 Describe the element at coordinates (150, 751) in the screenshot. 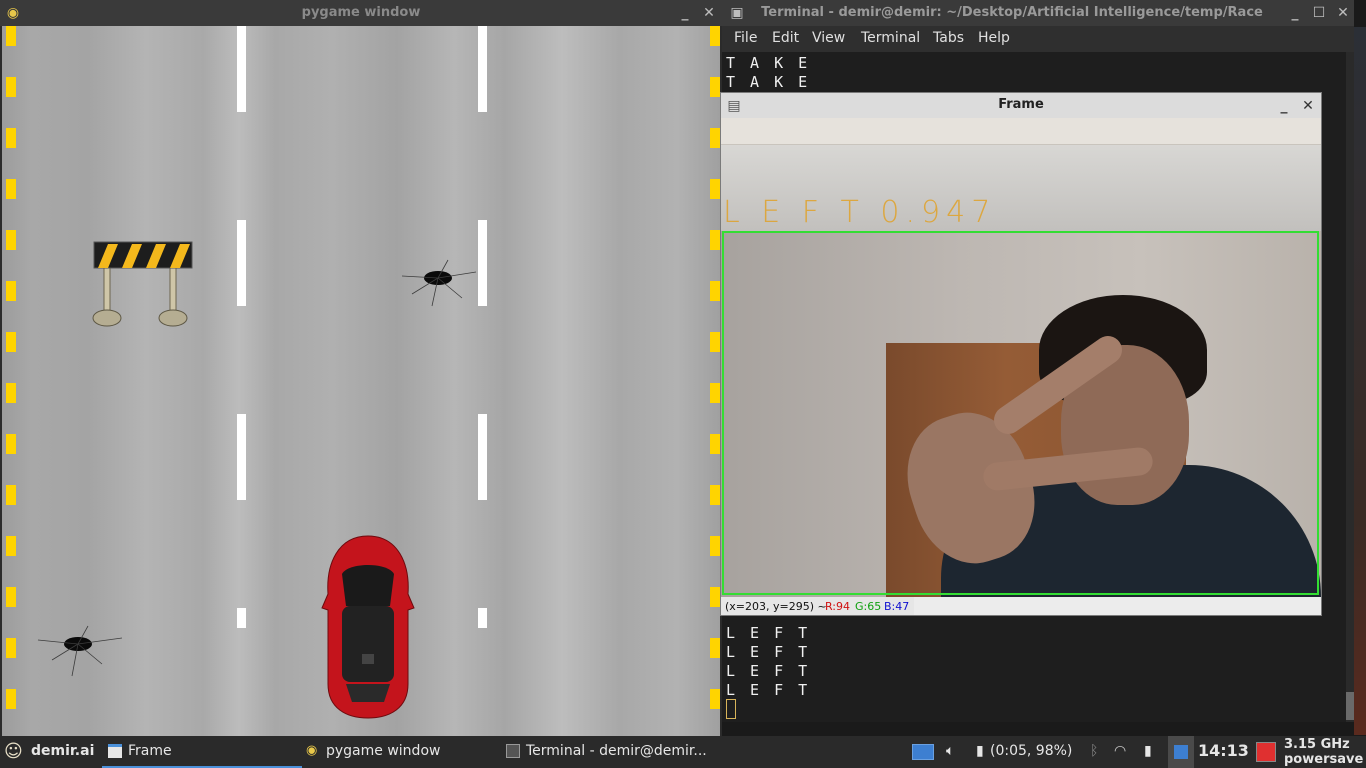

I see `task-label: Frame` at that location.